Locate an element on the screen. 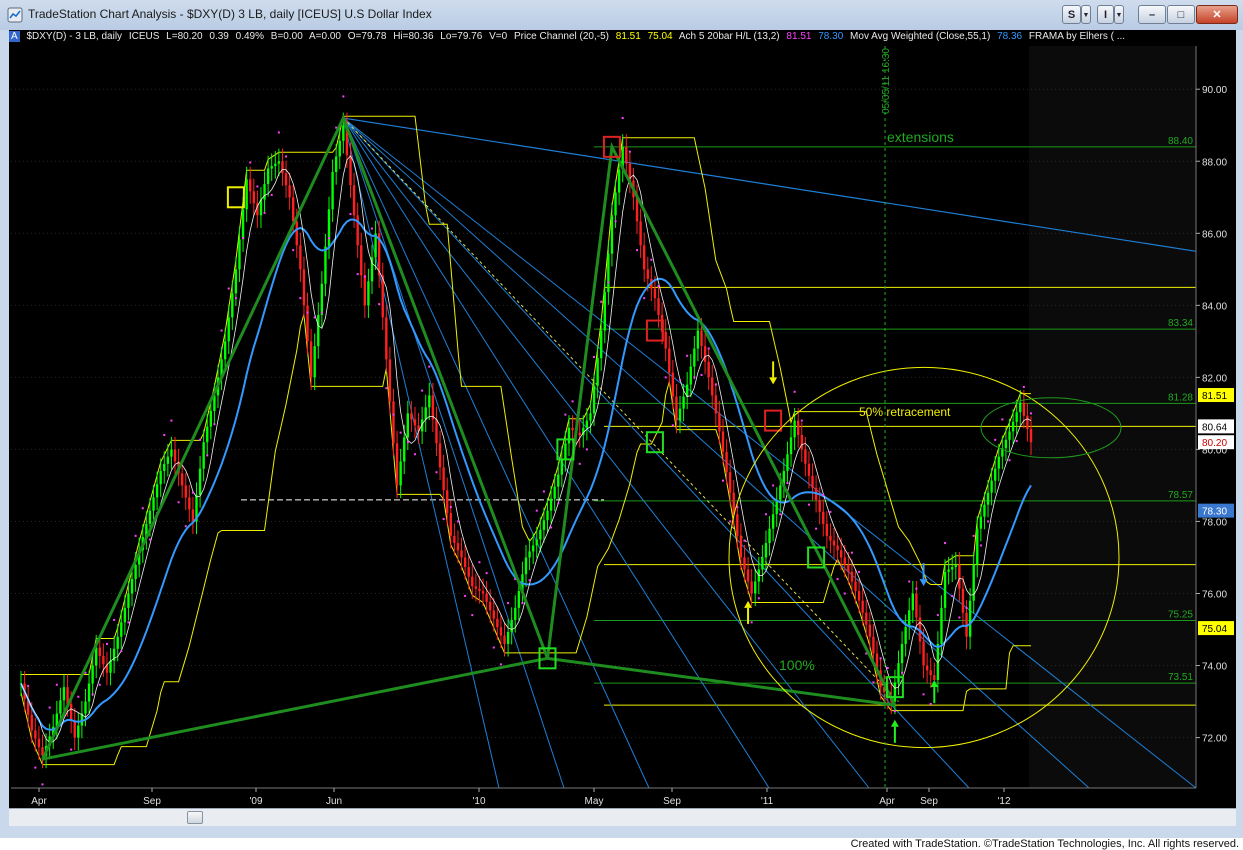 This screenshot has height=850, width=1243. s-menu-button: S is located at coordinates (1071, 14).